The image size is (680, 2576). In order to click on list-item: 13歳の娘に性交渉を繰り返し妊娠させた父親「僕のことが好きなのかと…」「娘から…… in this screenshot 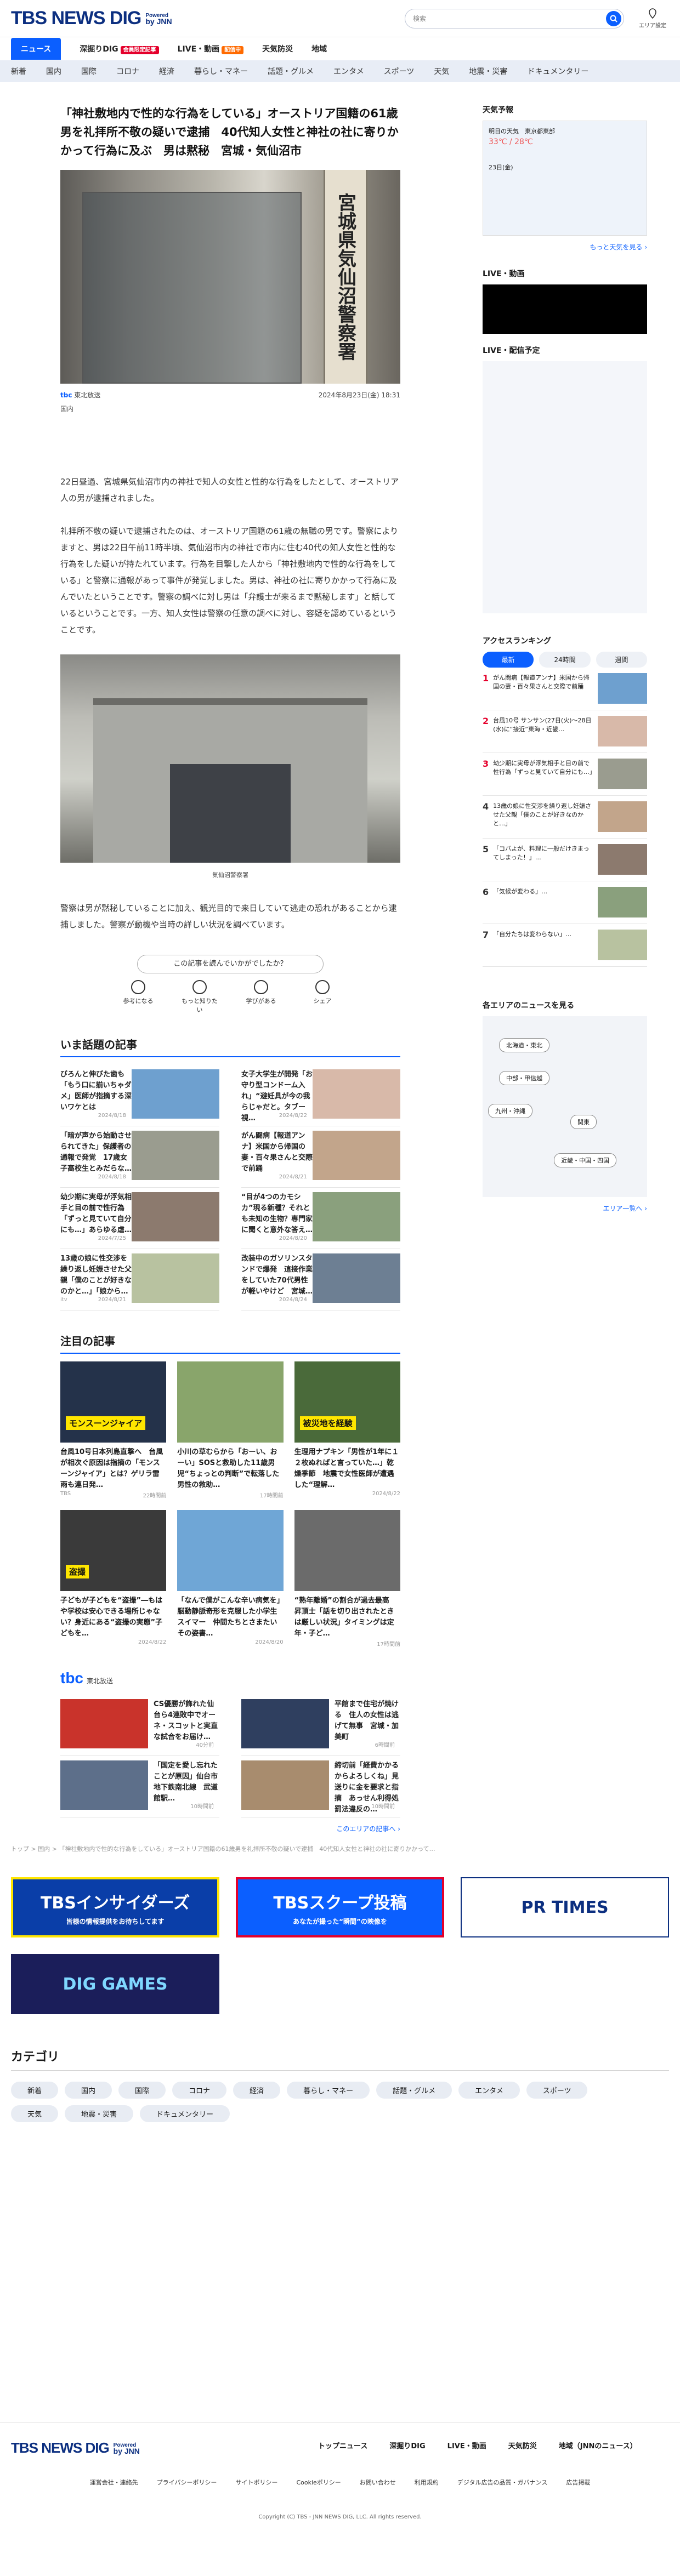, I will do `click(139, 1279)`.